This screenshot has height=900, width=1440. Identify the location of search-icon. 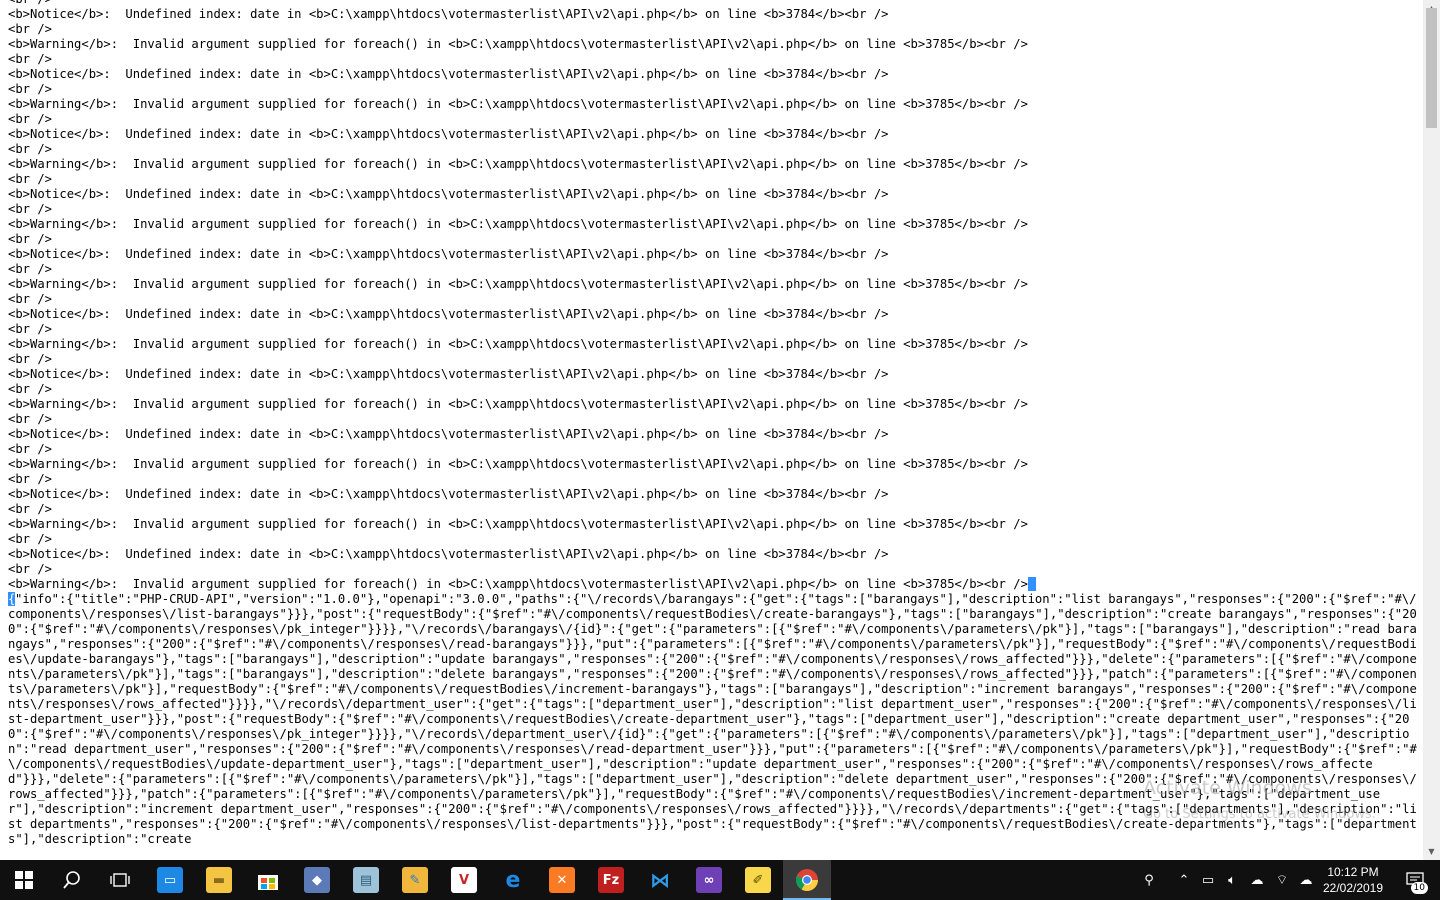
(71, 880).